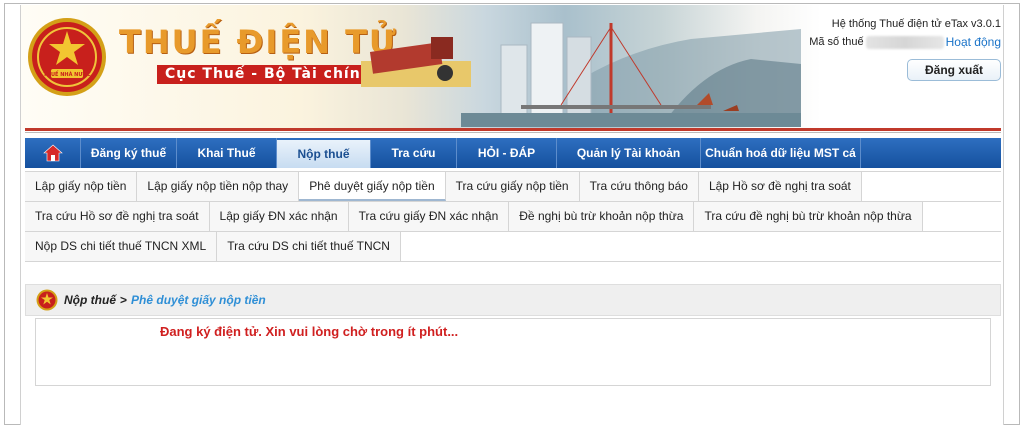 The image size is (1024, 428). I want to click on subnav-lap-giay-dn-xac-nhan: Lập giấy ĐN xác nhận, so click(279, 216).